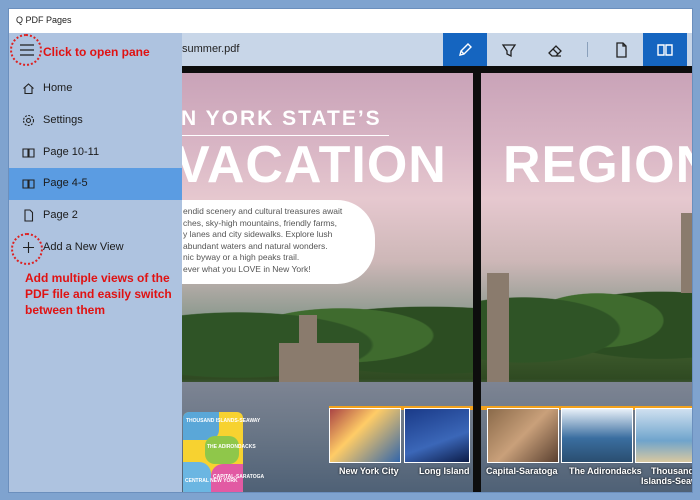  Describe the element at coordinates (95, 184) in the screenshot. I see `nav-item-page-4-5: Page 4-5` at that location.